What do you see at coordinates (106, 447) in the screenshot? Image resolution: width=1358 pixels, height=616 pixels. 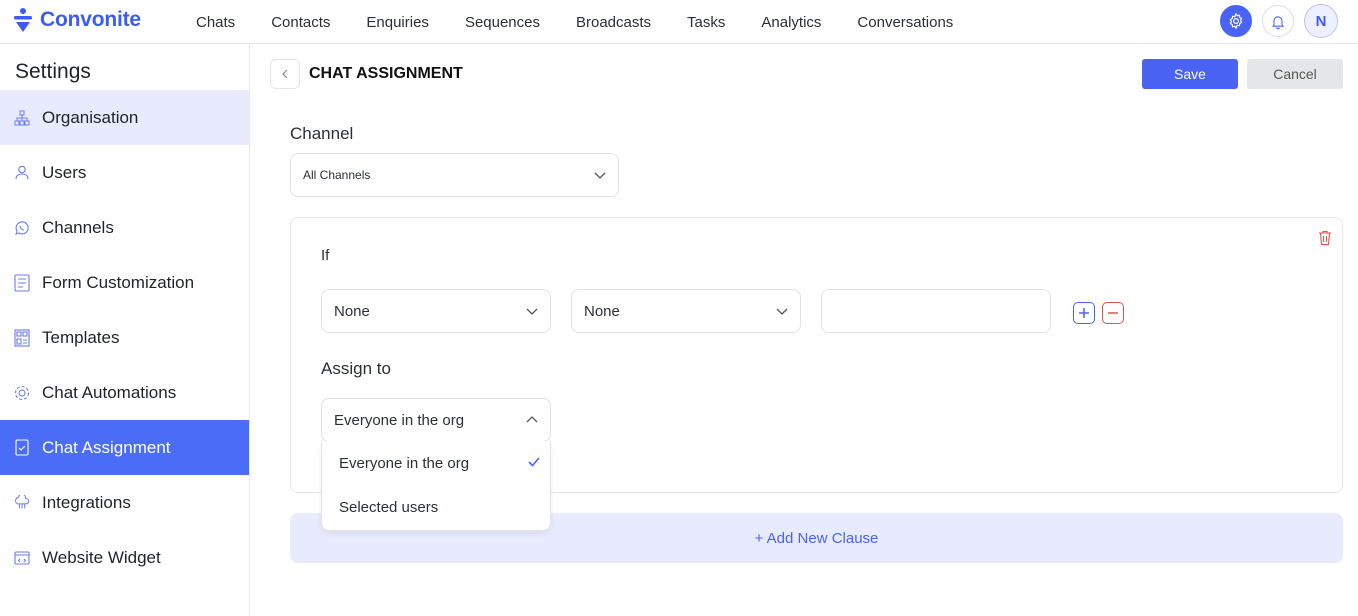 I see `sidebar-item-label: Chat Assignment` at bounding box center [106, 447].